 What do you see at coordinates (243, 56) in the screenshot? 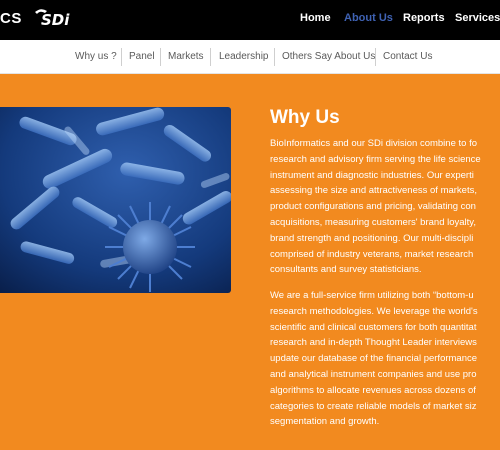
I see `subnav-leadership: Leadership` at bounding box center [243, 56].